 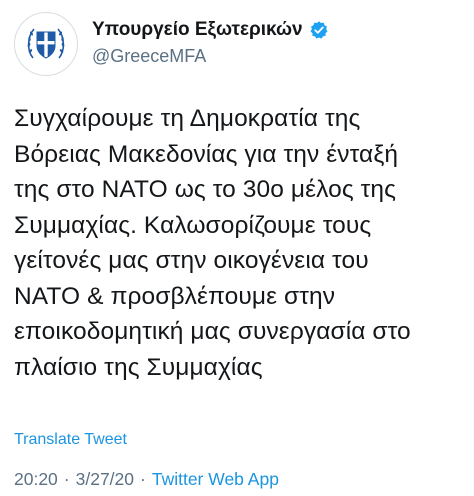 What do you see at coordinates (319, 30) in the screenshot?
I see `verified-badge-icon` at bounding box center [319, 30].